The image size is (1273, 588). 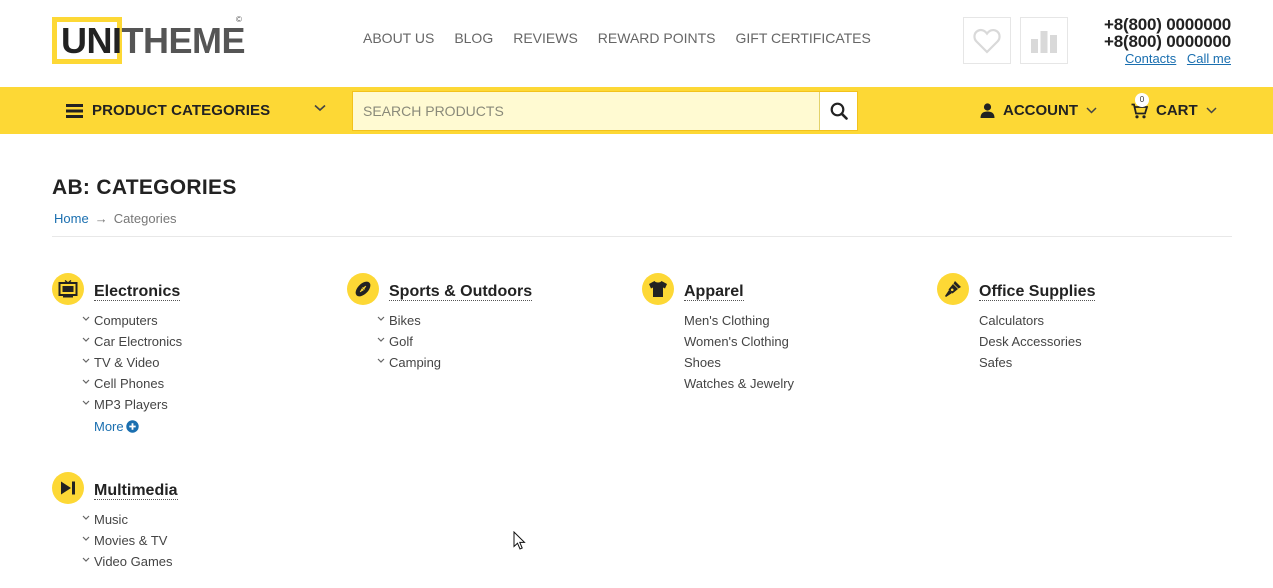 What do you see at coordinates (586, 111) in the screenshot?
I see `search-input` at bounding box center [586, 111].